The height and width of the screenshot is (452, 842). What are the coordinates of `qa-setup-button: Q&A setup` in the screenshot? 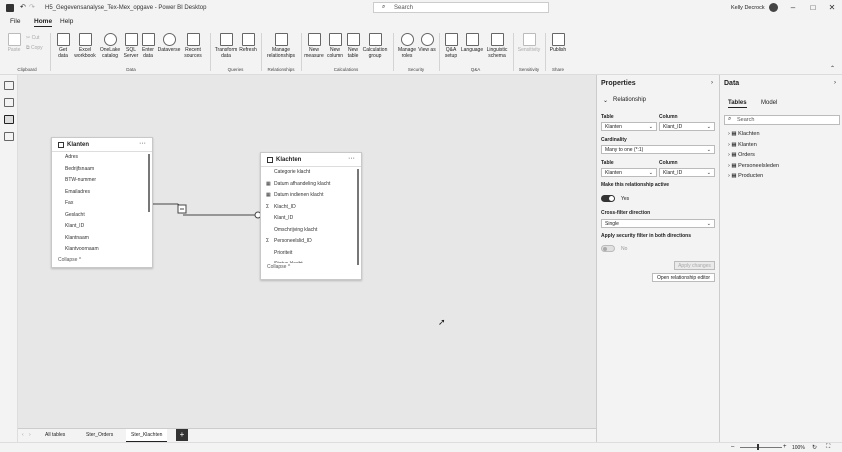 It's located at (451, 46).